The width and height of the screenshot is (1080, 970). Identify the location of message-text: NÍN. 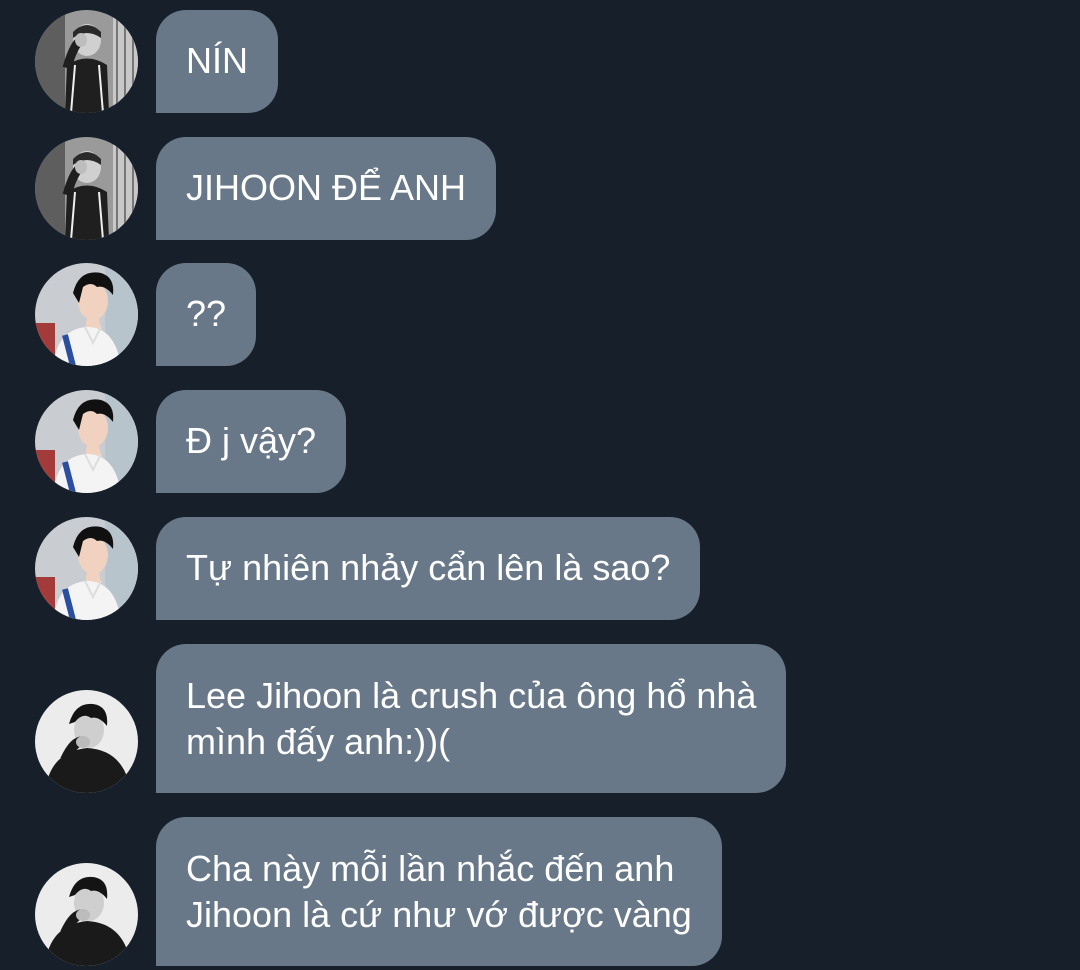
(217, 60).